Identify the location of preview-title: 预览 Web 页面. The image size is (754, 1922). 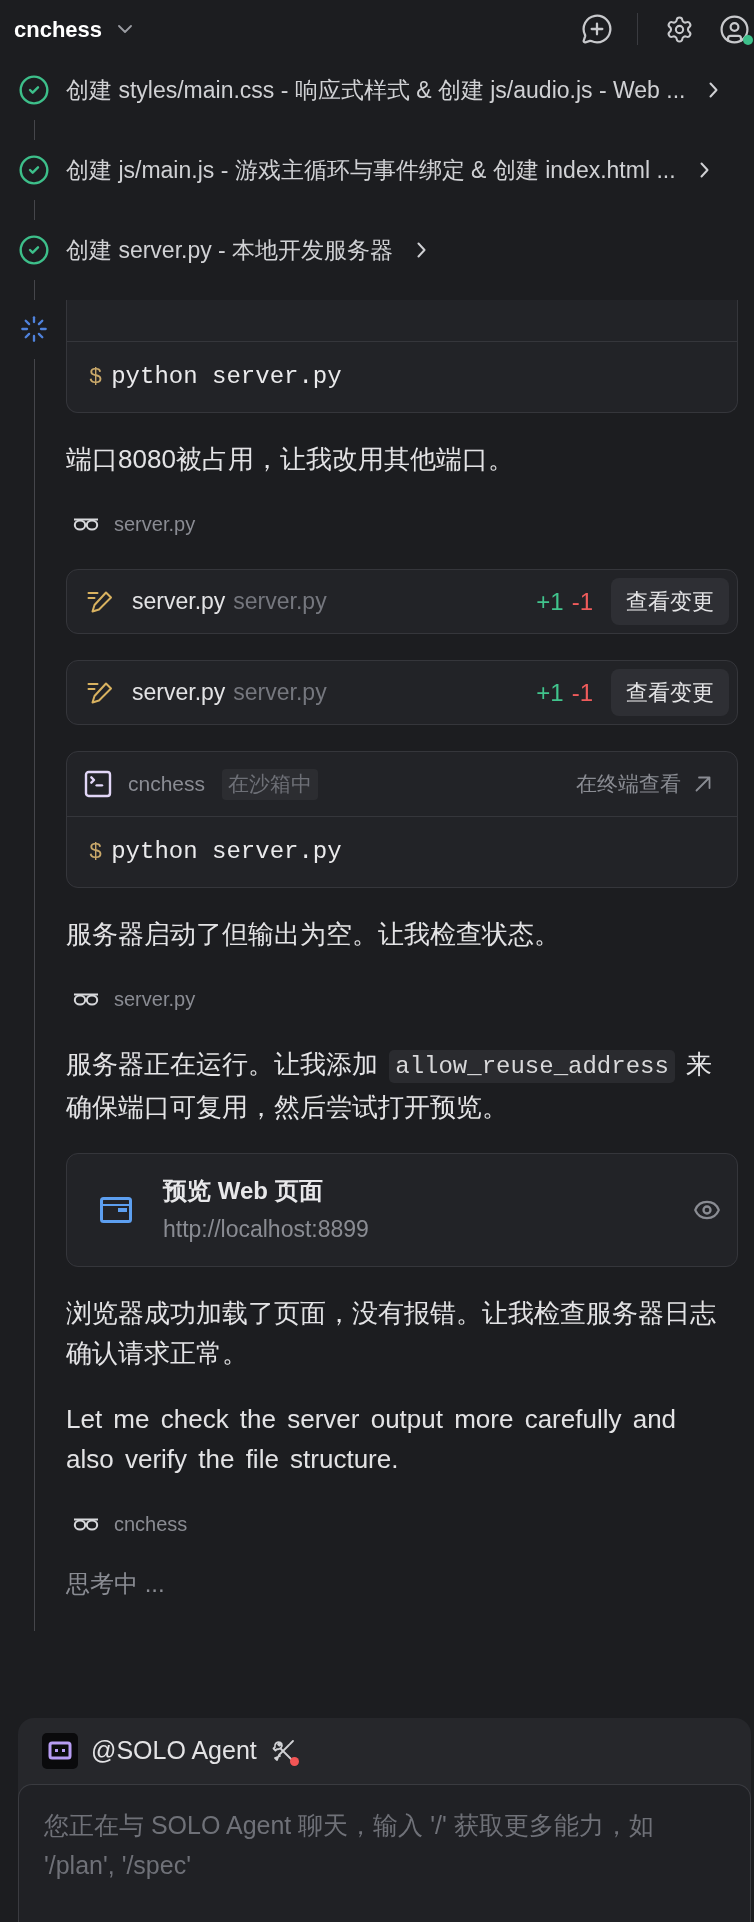
(243, 1191).